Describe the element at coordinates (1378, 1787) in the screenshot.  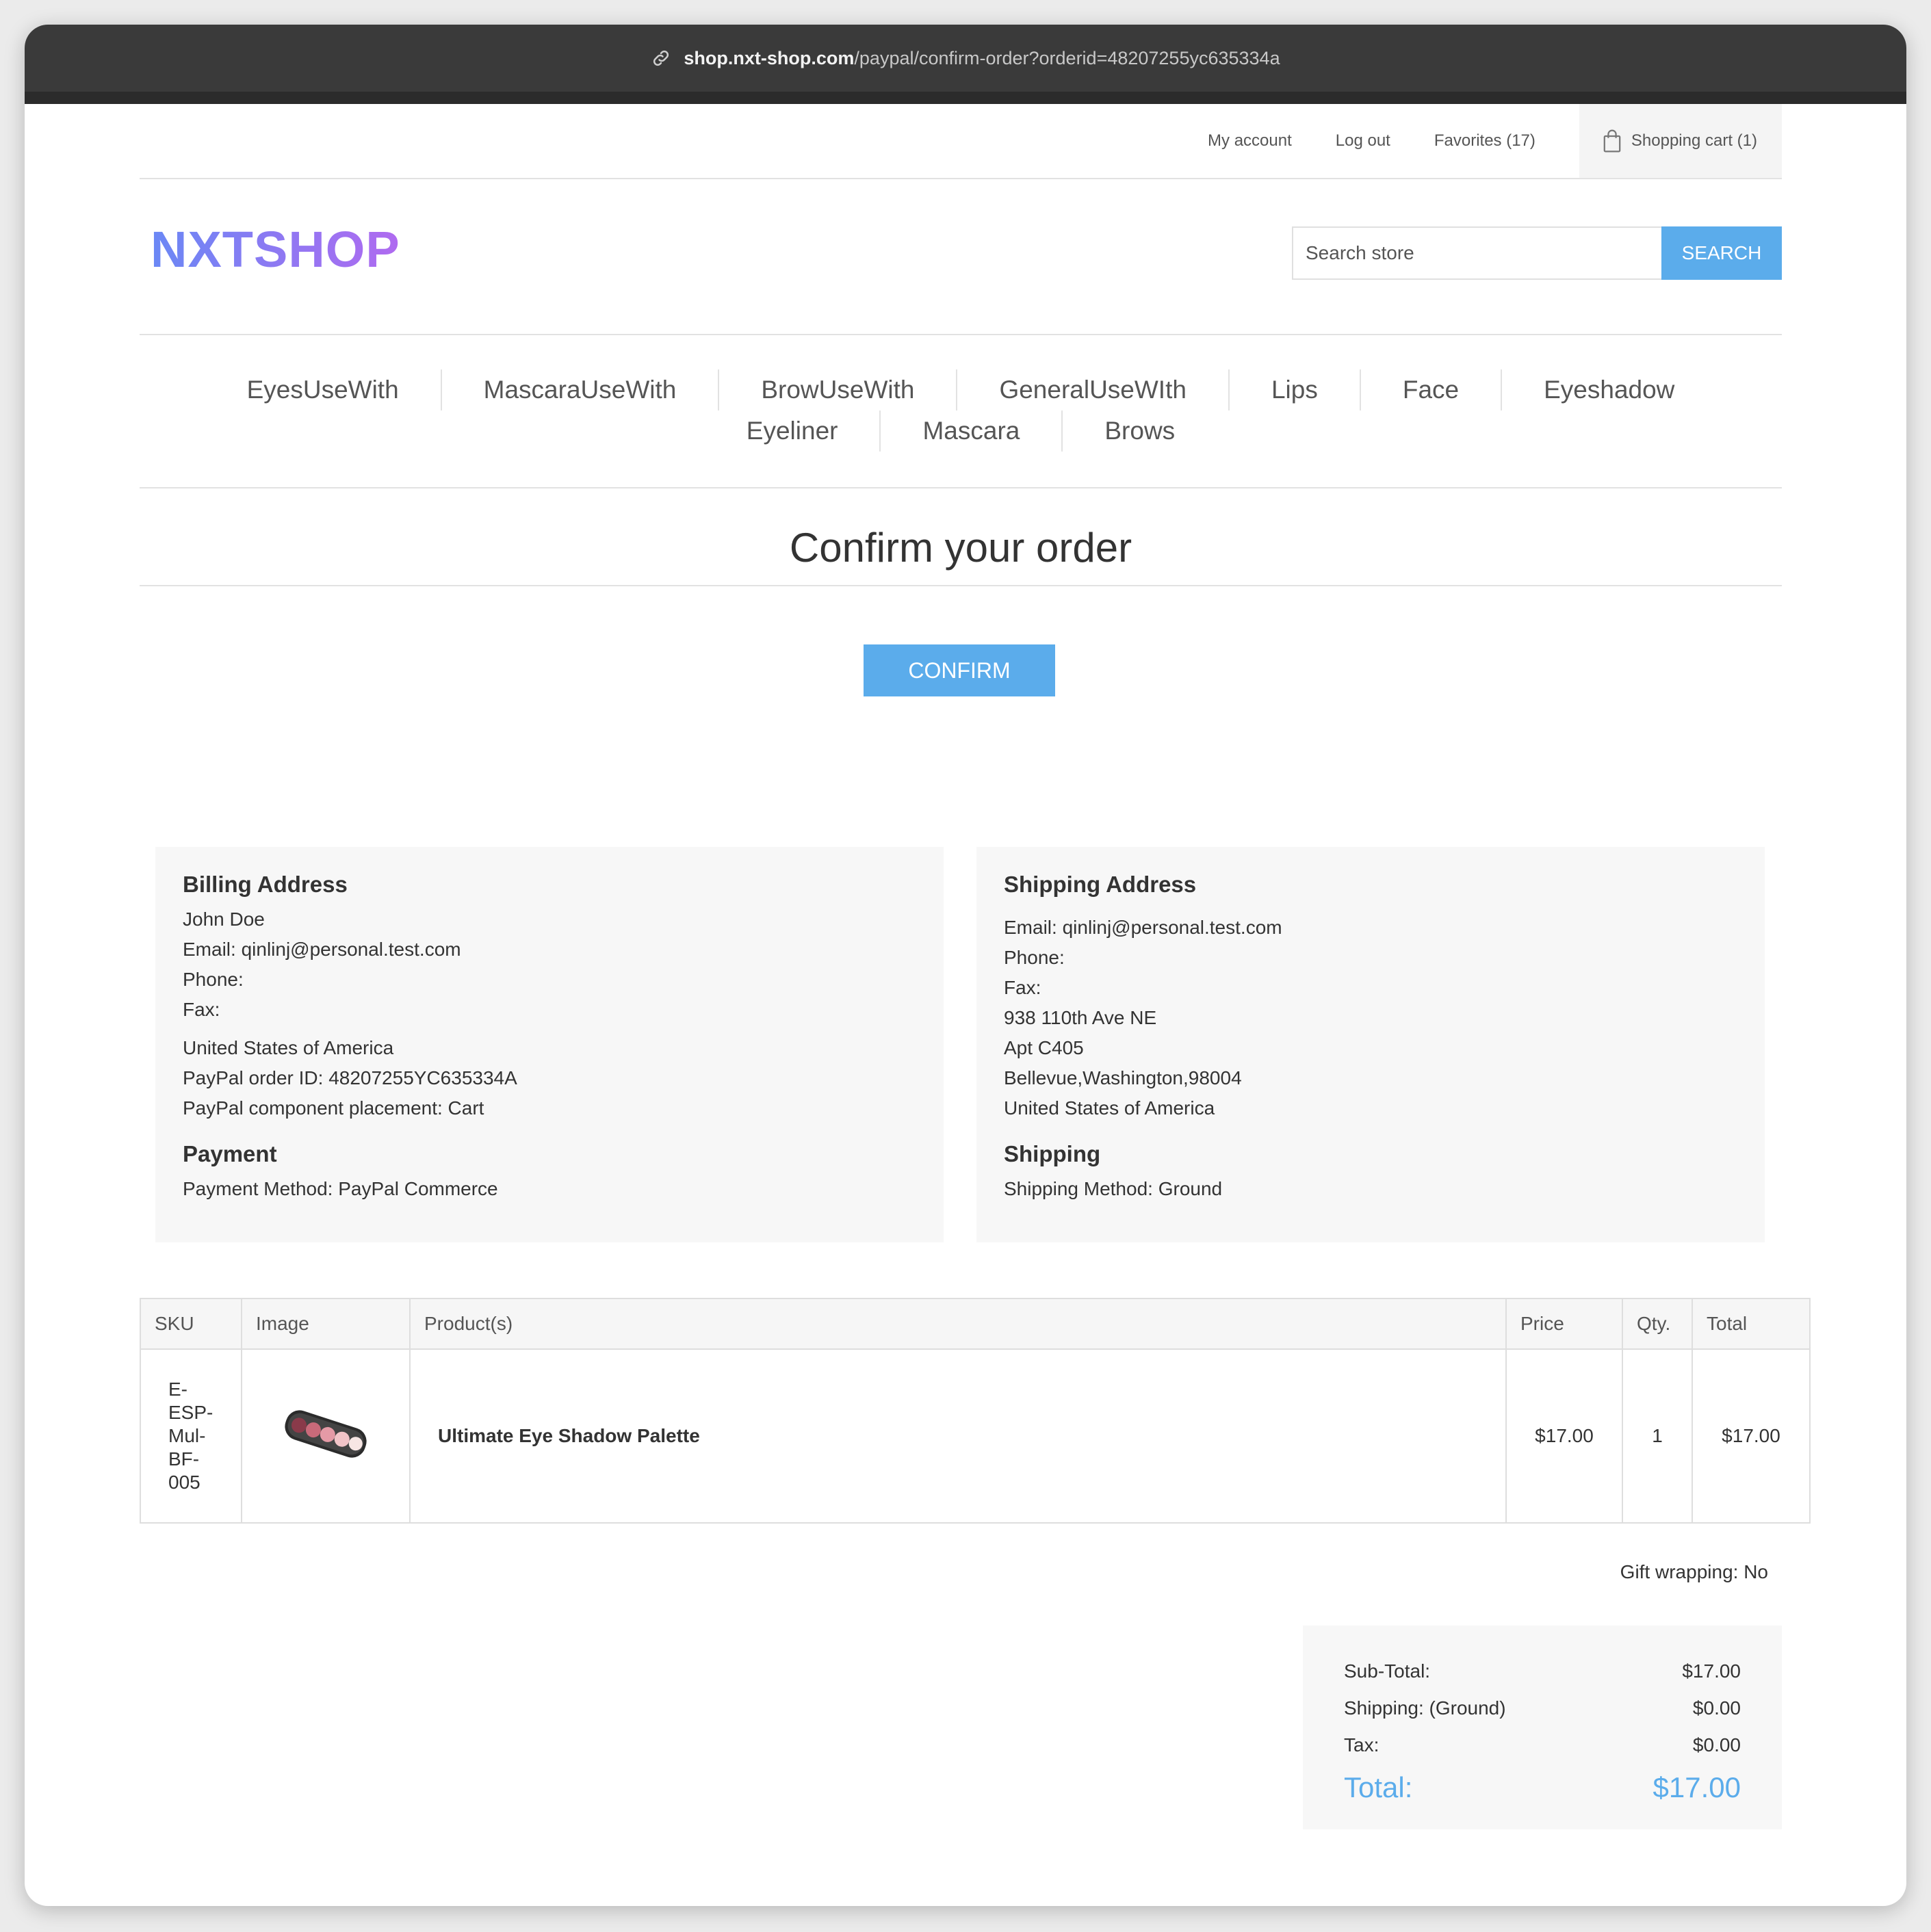
I see `grand-total-label: Total:` at that location.